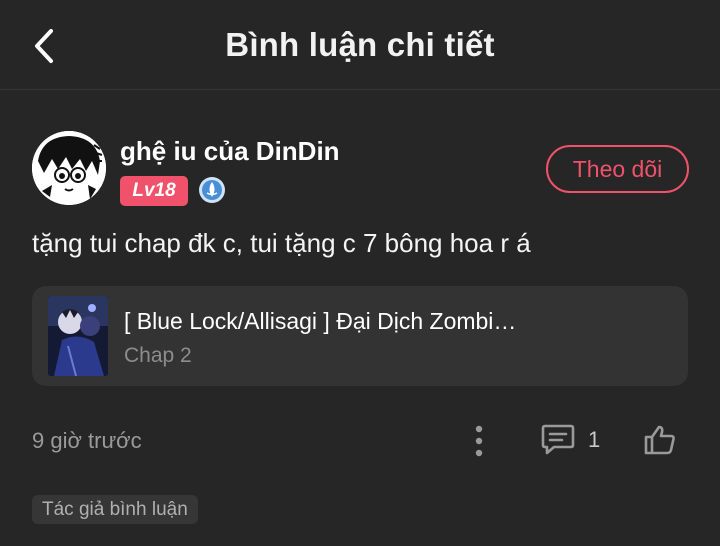 Image resolution: width=720 pixels, height=546 pixels. I want to click on follow-button: Theo dõi, so click(617, 169).